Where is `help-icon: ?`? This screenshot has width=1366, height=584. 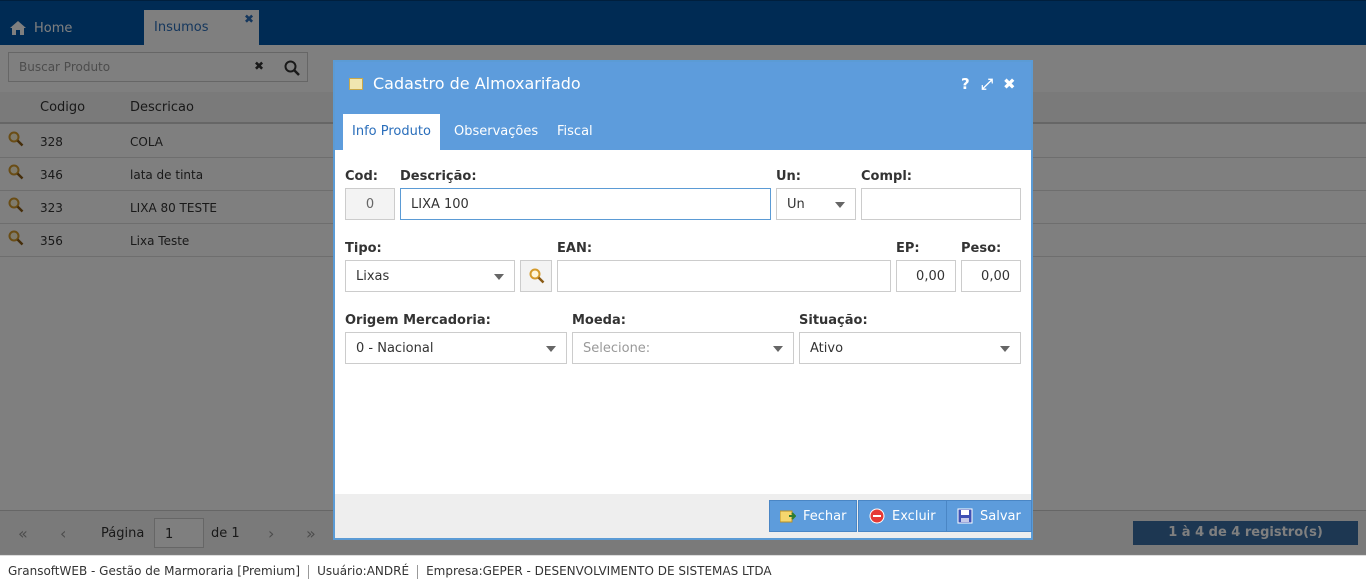 help-icon: ? is located at coordinates (965, 84).